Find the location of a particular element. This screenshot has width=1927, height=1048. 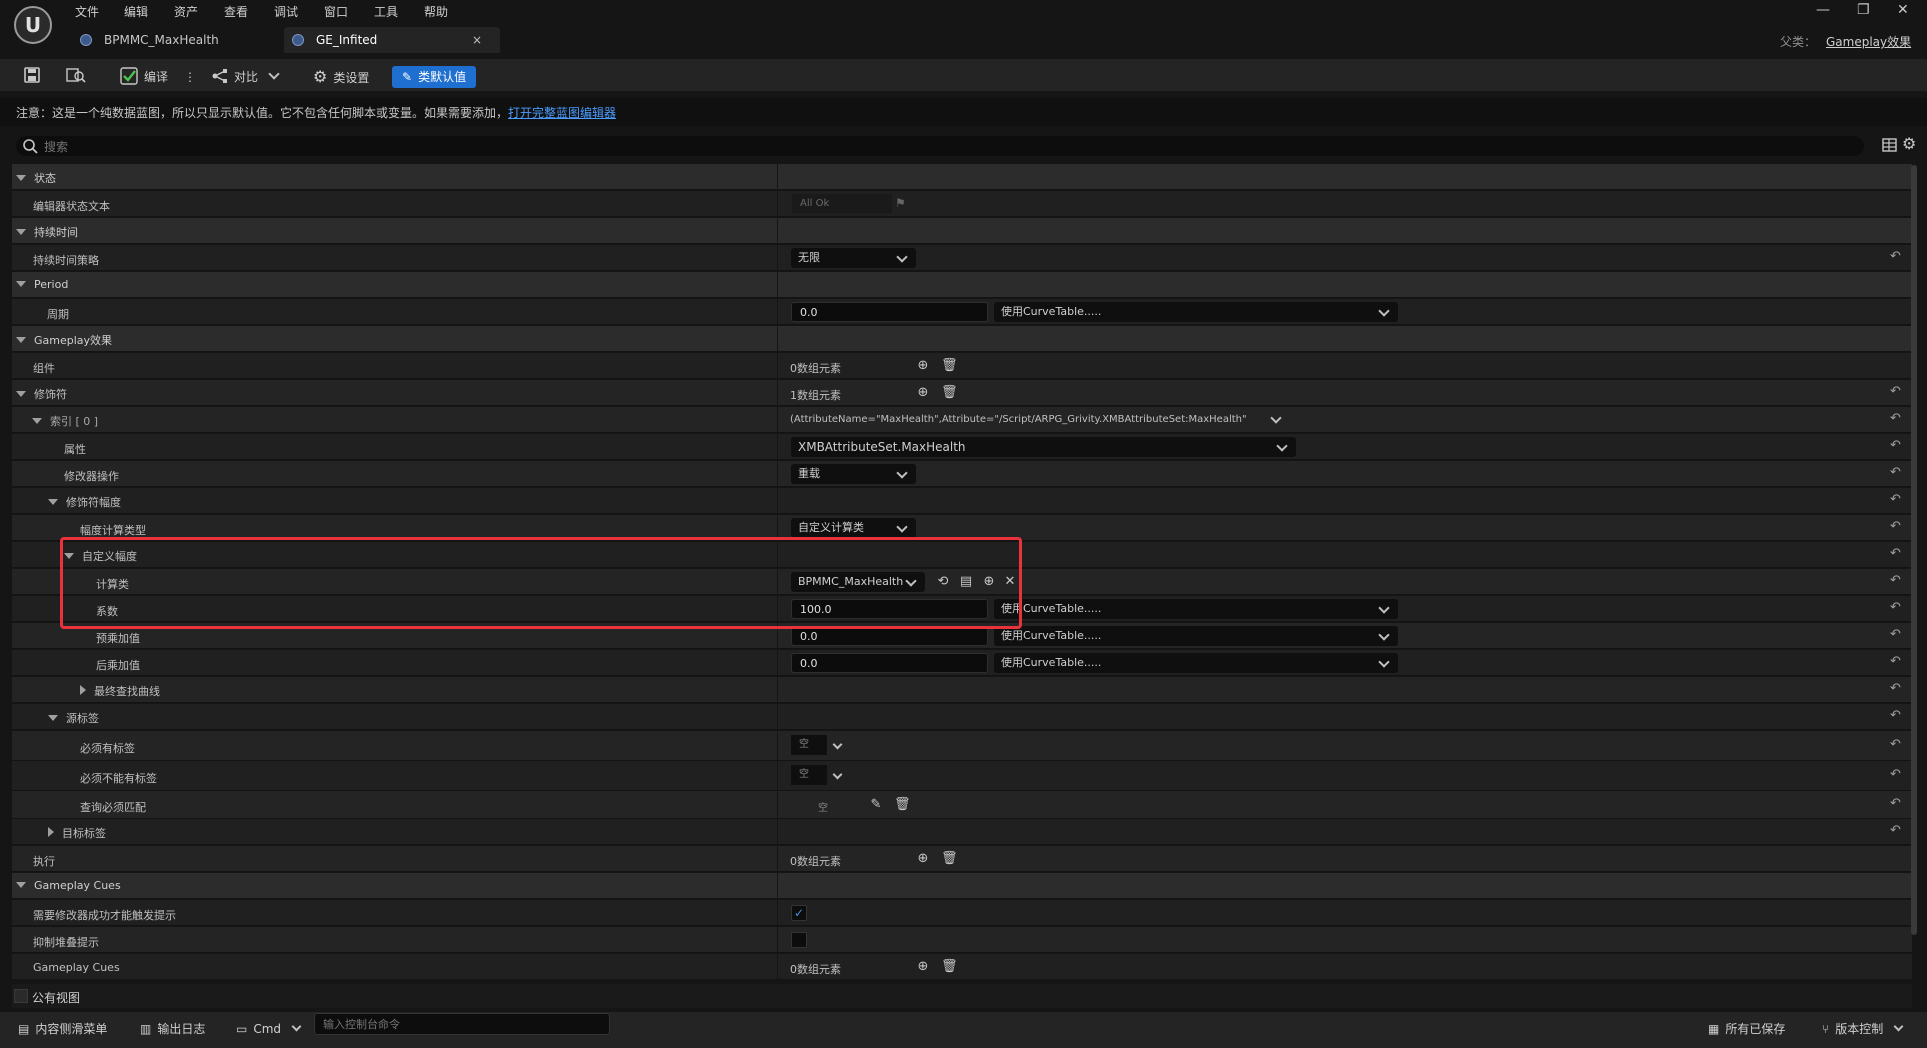

more-options-icon: ⋮ is located at coordinates (190, 77).